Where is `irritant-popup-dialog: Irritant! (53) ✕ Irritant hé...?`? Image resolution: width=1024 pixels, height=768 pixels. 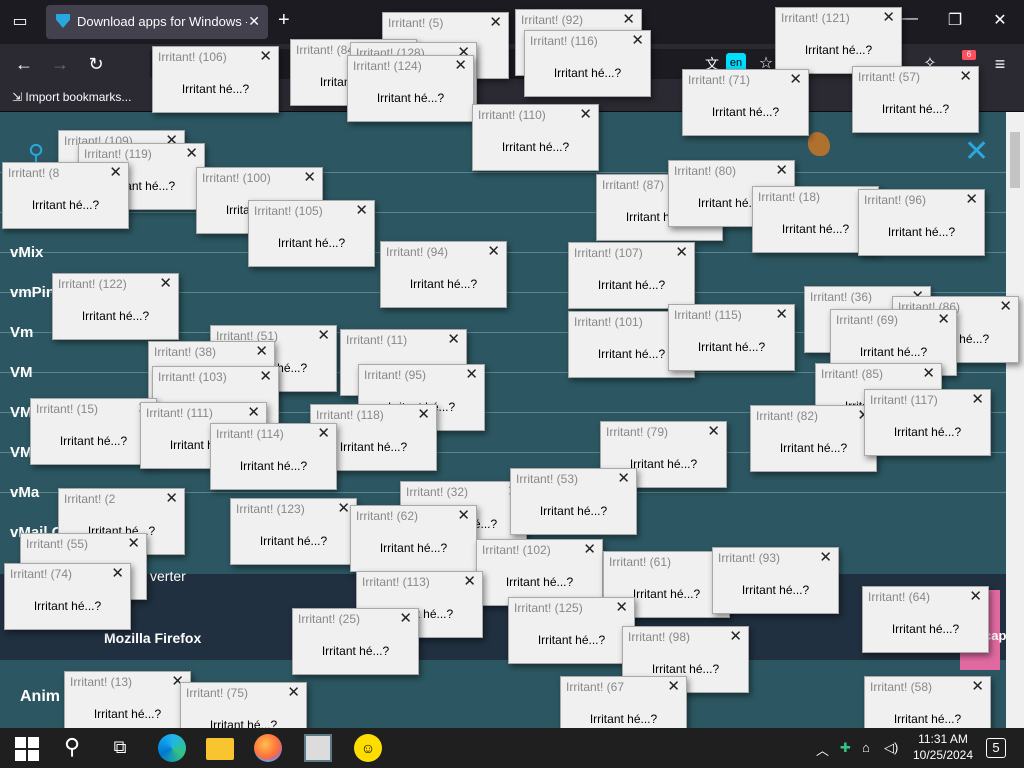
irritant-popup-dialog: Irritant! (53) ✕ Irritant hé...? is located at coordinates (573, 501).